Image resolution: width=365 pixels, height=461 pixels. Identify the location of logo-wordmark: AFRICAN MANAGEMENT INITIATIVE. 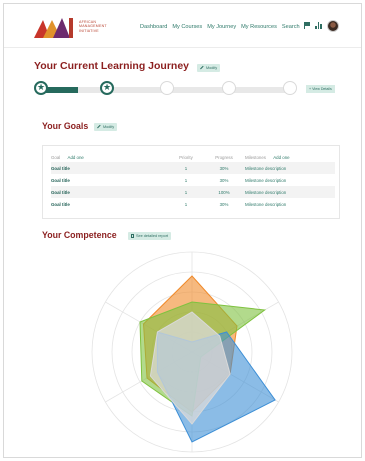
(99, 26).